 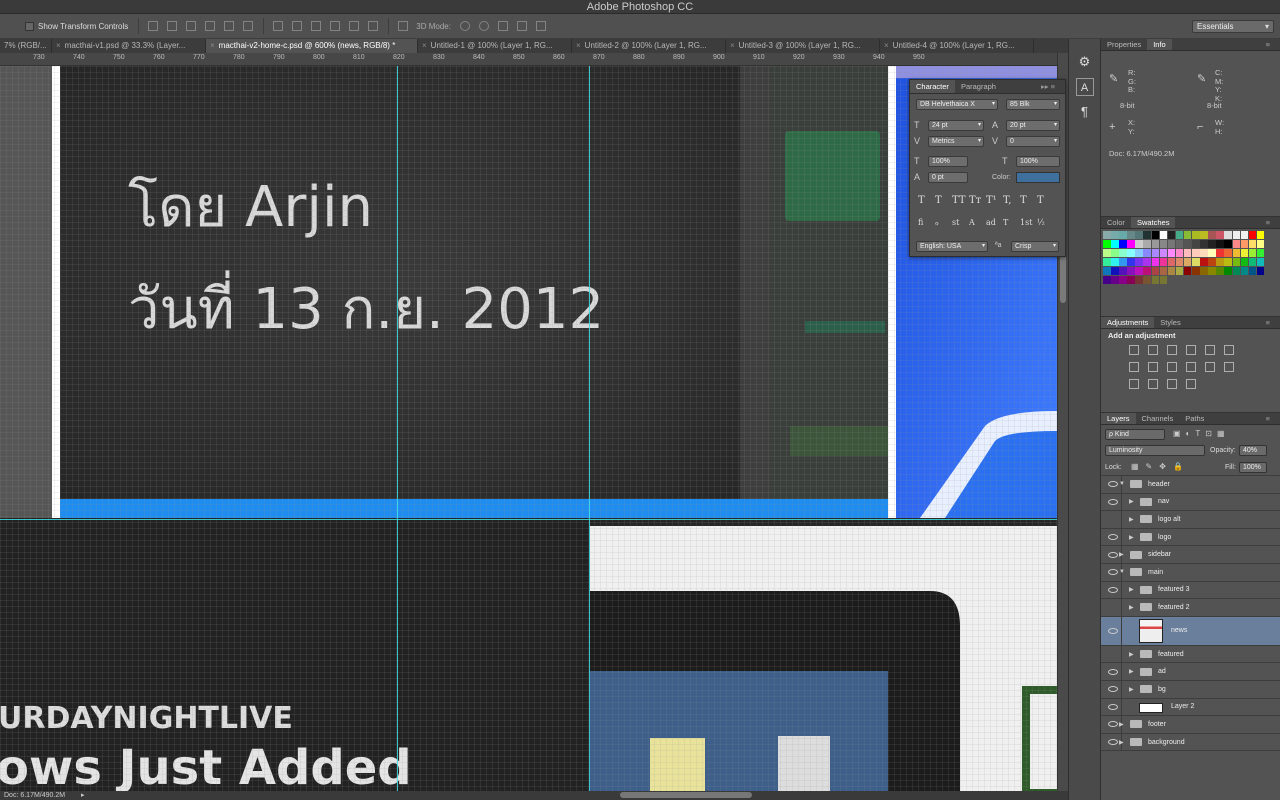 What do you see at coordinates (1191, 367) in the screenshot?
I see `channel-mixer-icon` at bounding box center [1191, 367].